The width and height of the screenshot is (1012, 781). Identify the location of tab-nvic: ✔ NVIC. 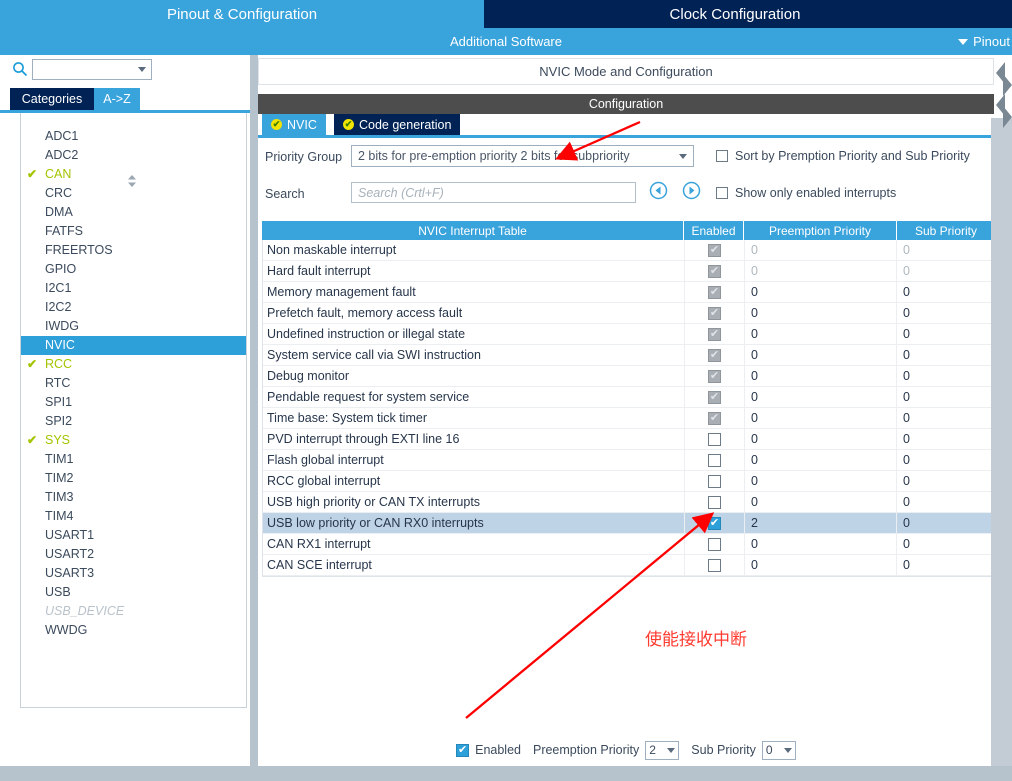
(294, 124).